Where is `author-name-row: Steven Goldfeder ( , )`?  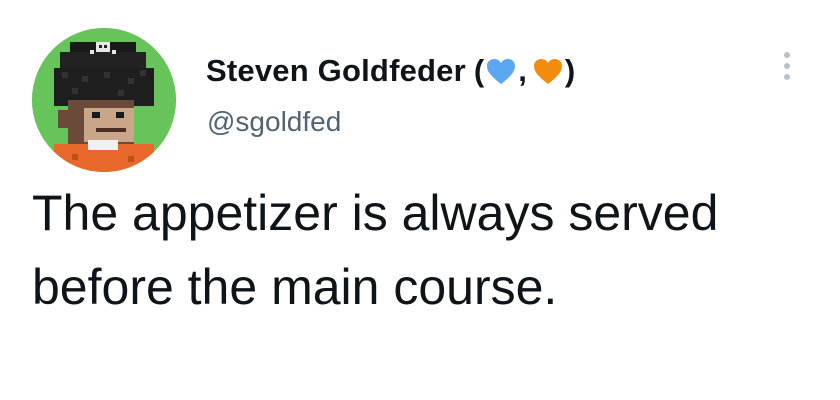
author-name-row: Steven Goldfeder ( , ) is located at coordinates (390, 71).